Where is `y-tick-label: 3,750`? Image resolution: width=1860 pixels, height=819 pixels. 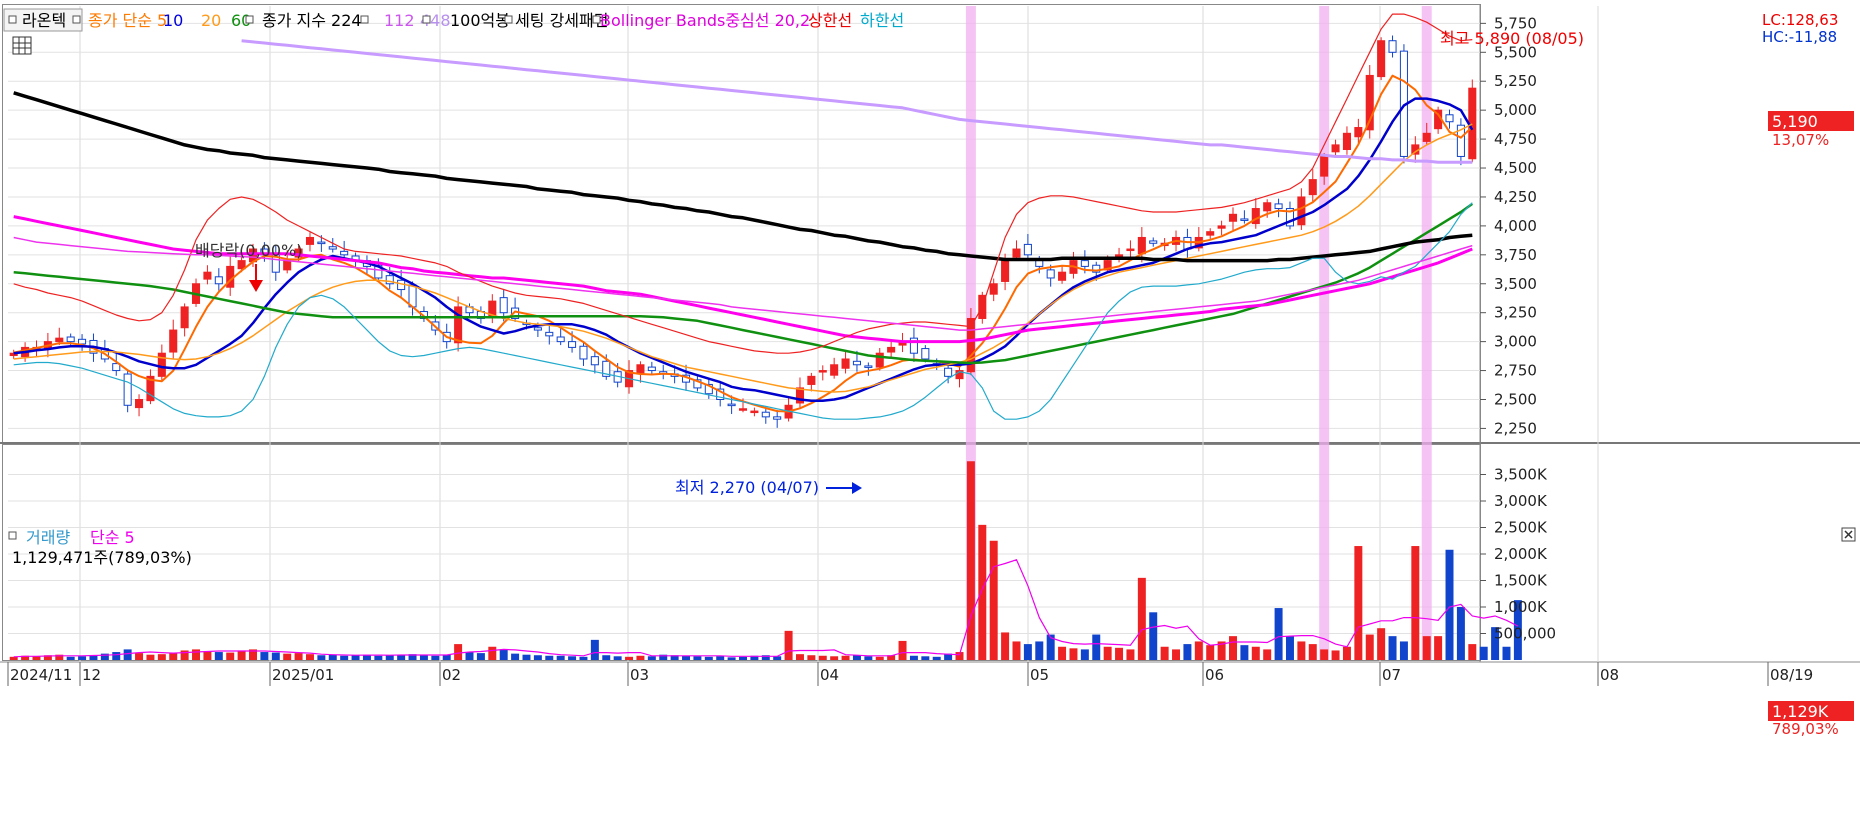 y-tick-label: 3,750 is located at coordinates (1515, 255).